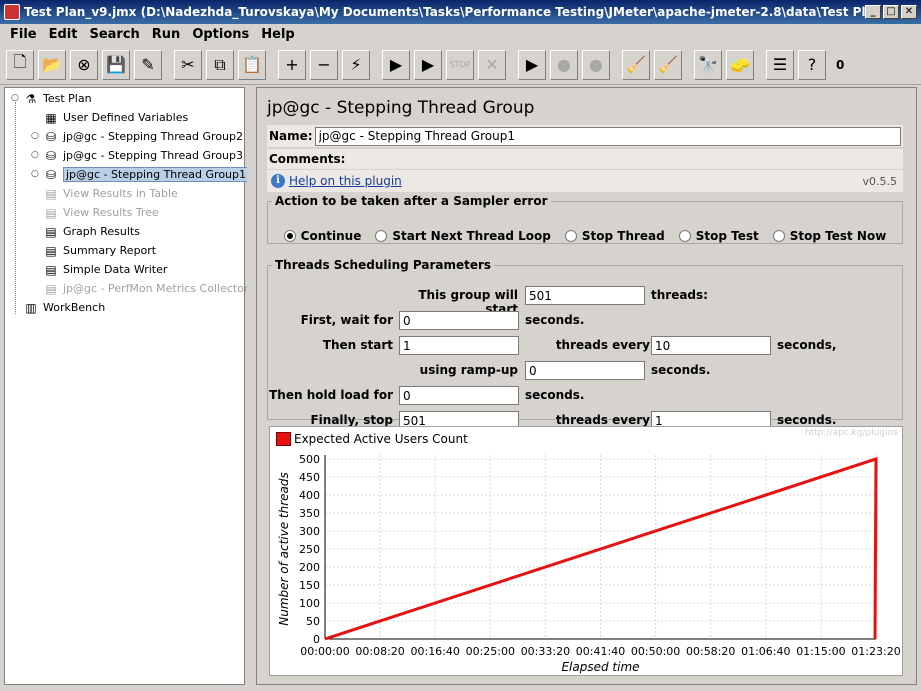 The image size is (921, 691). What do you see at coordinates (401, 108) in the screenshot?
I see `page-title: jp@gc - Stepping Thread Group` at bounding box center [401, 108].